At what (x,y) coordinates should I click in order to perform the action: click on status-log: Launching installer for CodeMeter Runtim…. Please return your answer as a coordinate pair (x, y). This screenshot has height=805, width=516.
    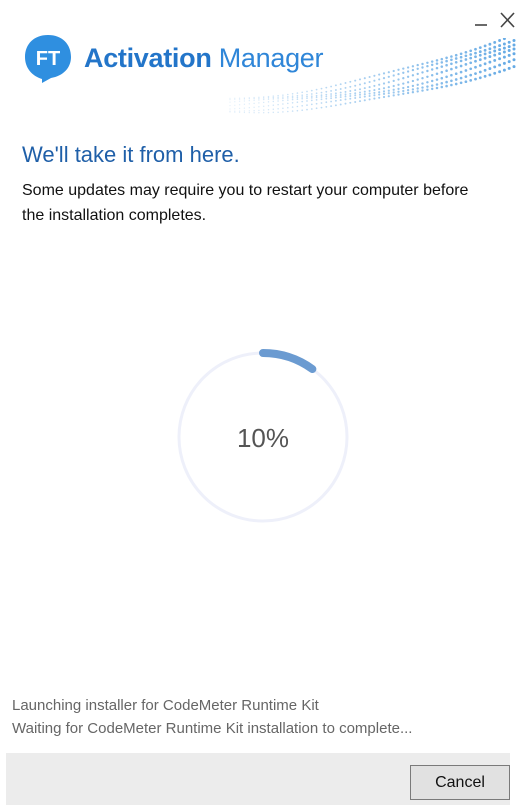
    Looking at the image, I should click on (212, 717).